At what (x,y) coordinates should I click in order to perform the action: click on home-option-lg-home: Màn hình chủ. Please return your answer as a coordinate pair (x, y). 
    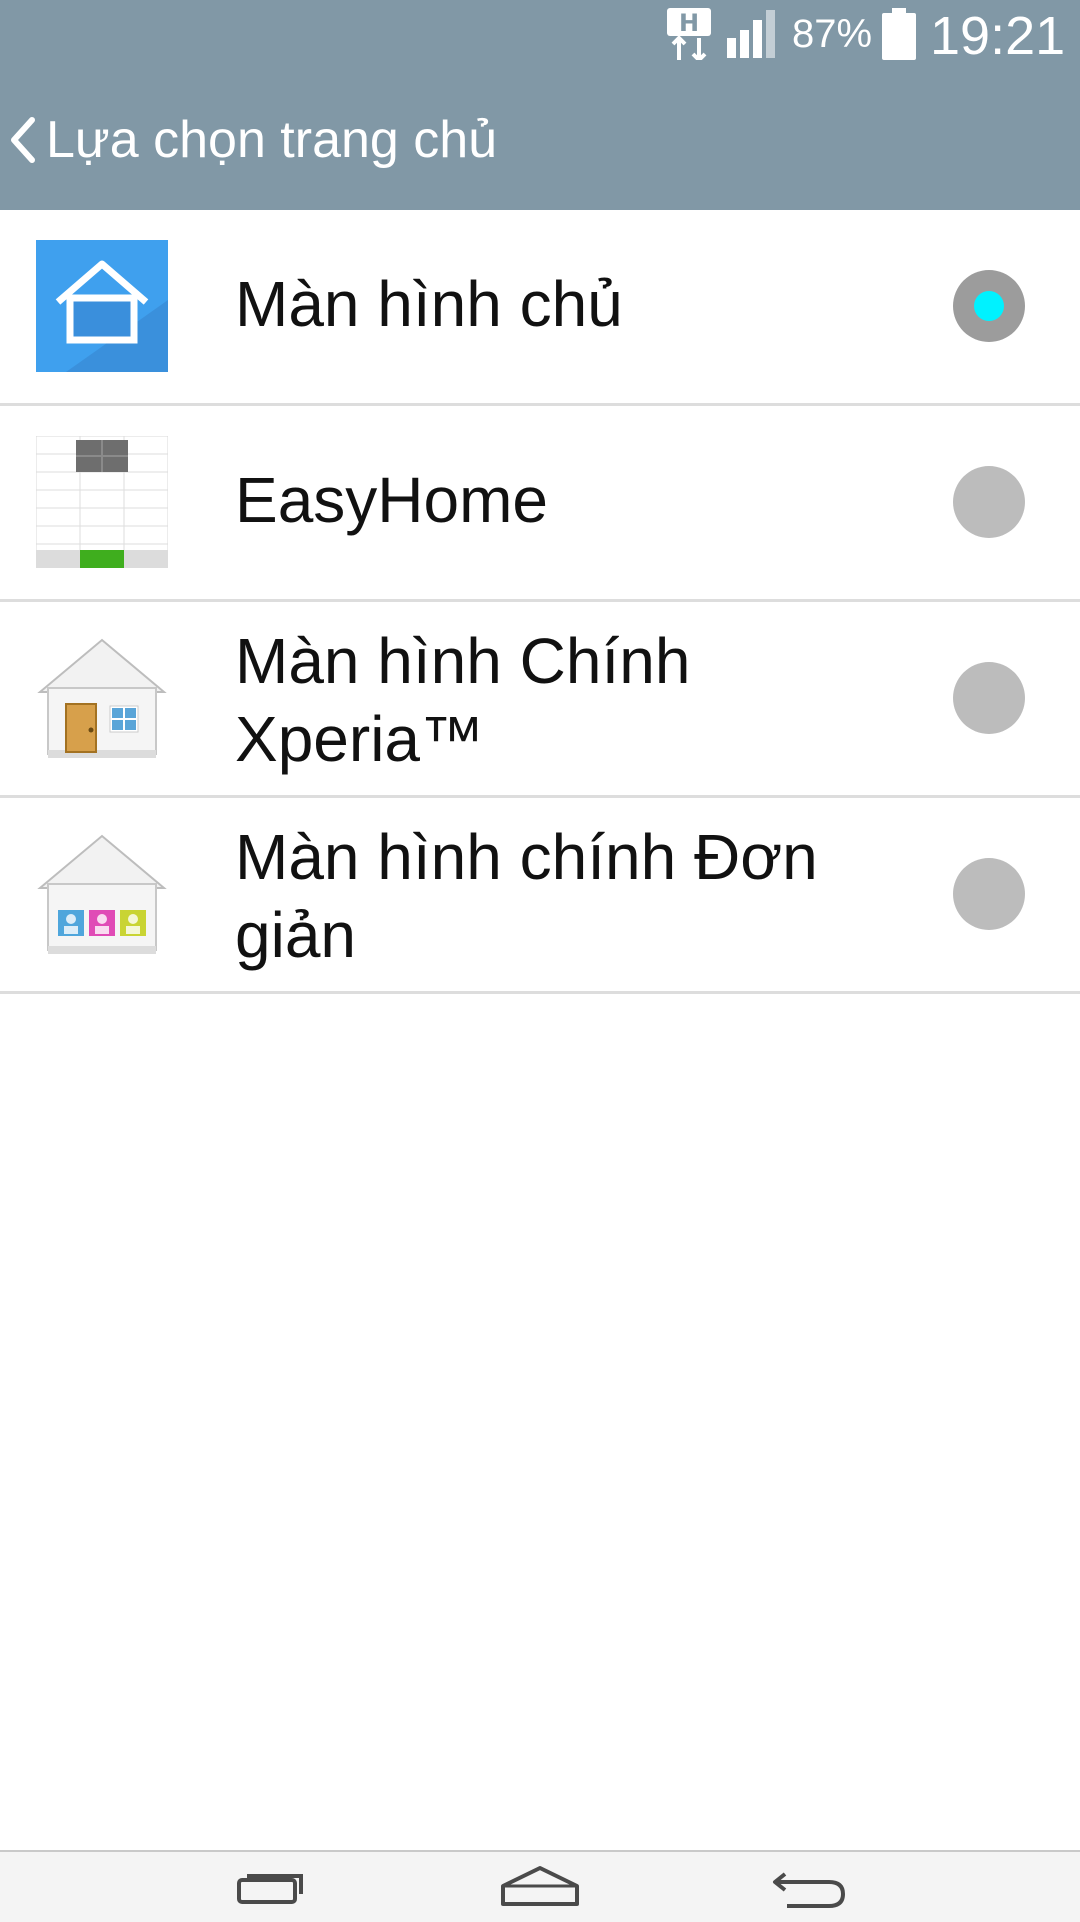
    Looking at the image, I should click on (540, 308).